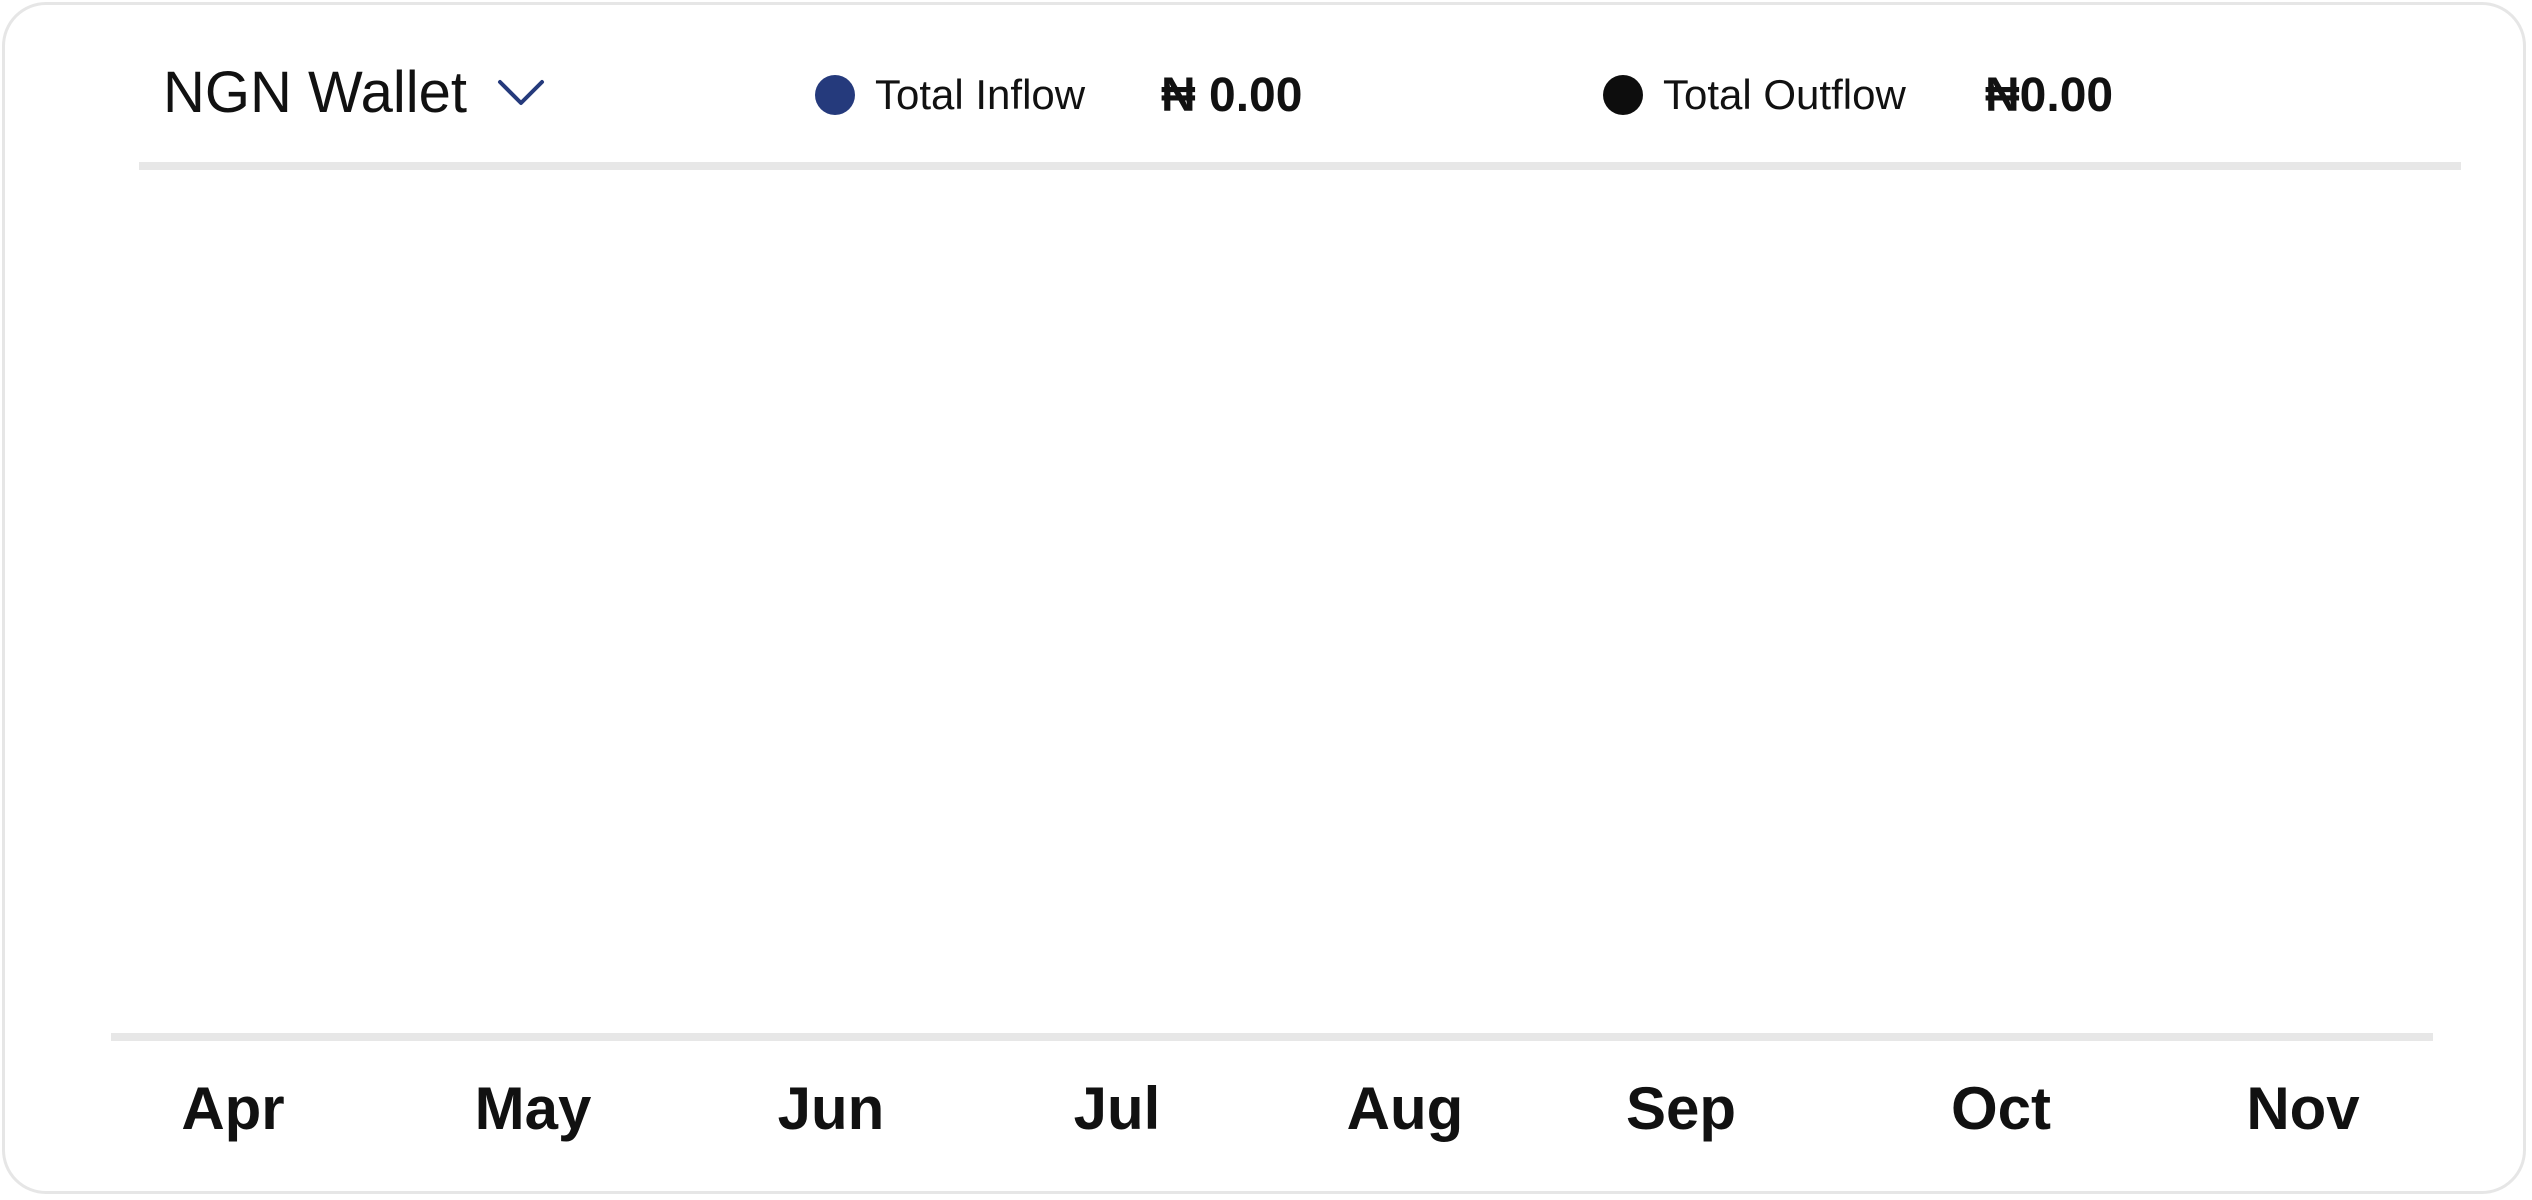 The width and height of the screenshot is (2532, 1200). I want to click on x-tick-label-jun: Jun, so click(831, 1108).